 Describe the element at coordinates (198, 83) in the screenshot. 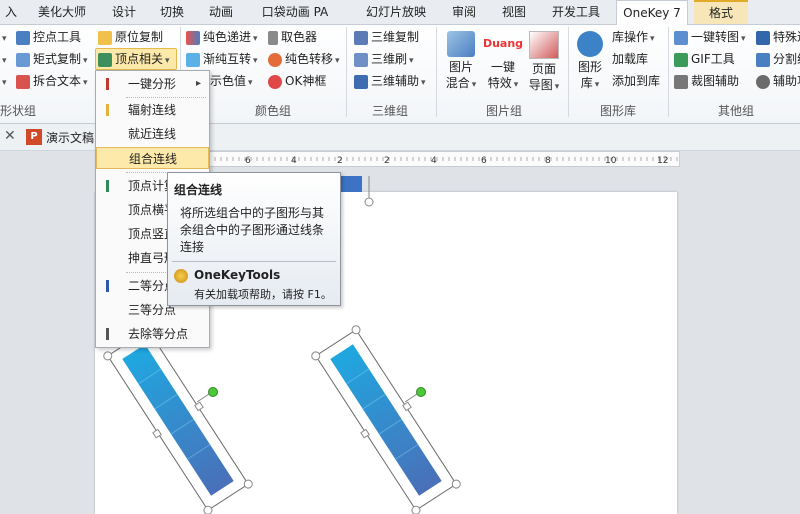

I see `submenu-arrow-icon: ▸` at that location.